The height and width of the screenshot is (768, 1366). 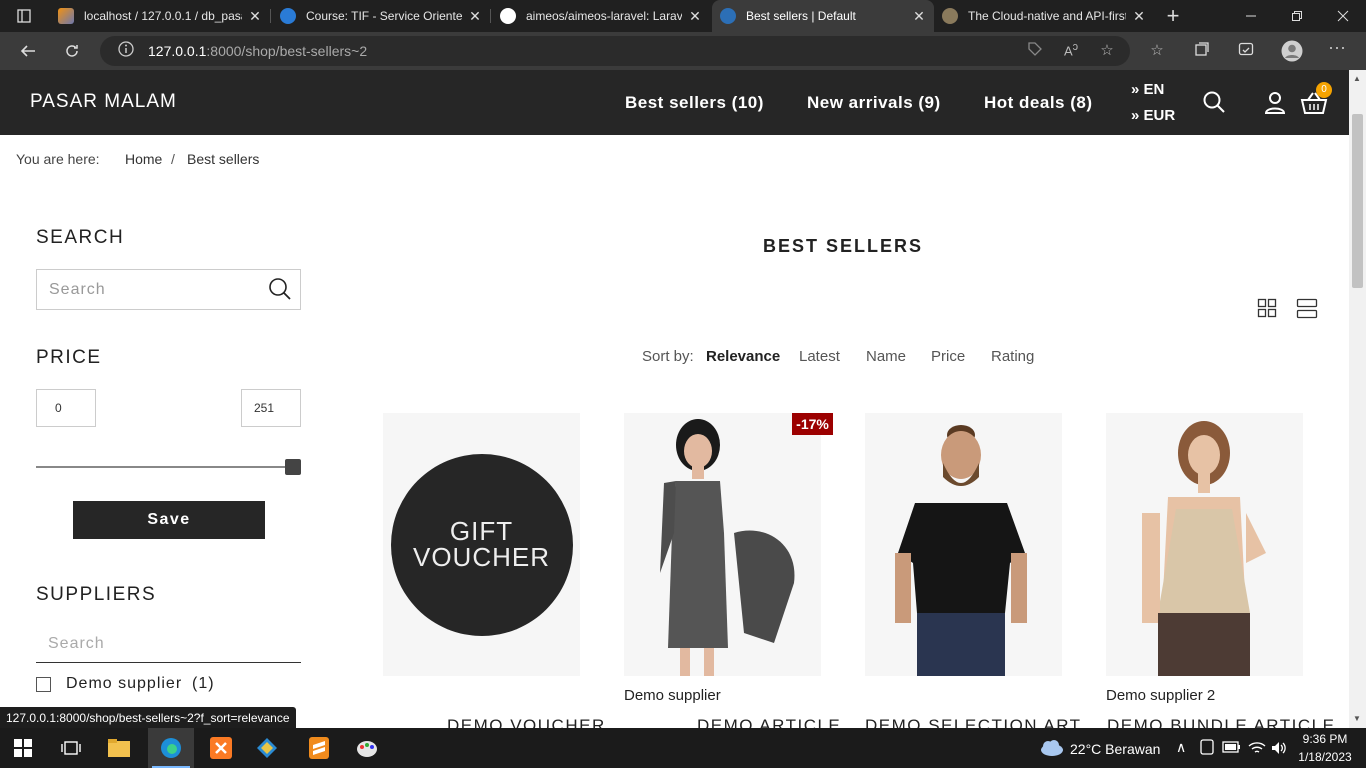 I want to click on url-host: 127.0.0.1, so click(x=177, y=51).